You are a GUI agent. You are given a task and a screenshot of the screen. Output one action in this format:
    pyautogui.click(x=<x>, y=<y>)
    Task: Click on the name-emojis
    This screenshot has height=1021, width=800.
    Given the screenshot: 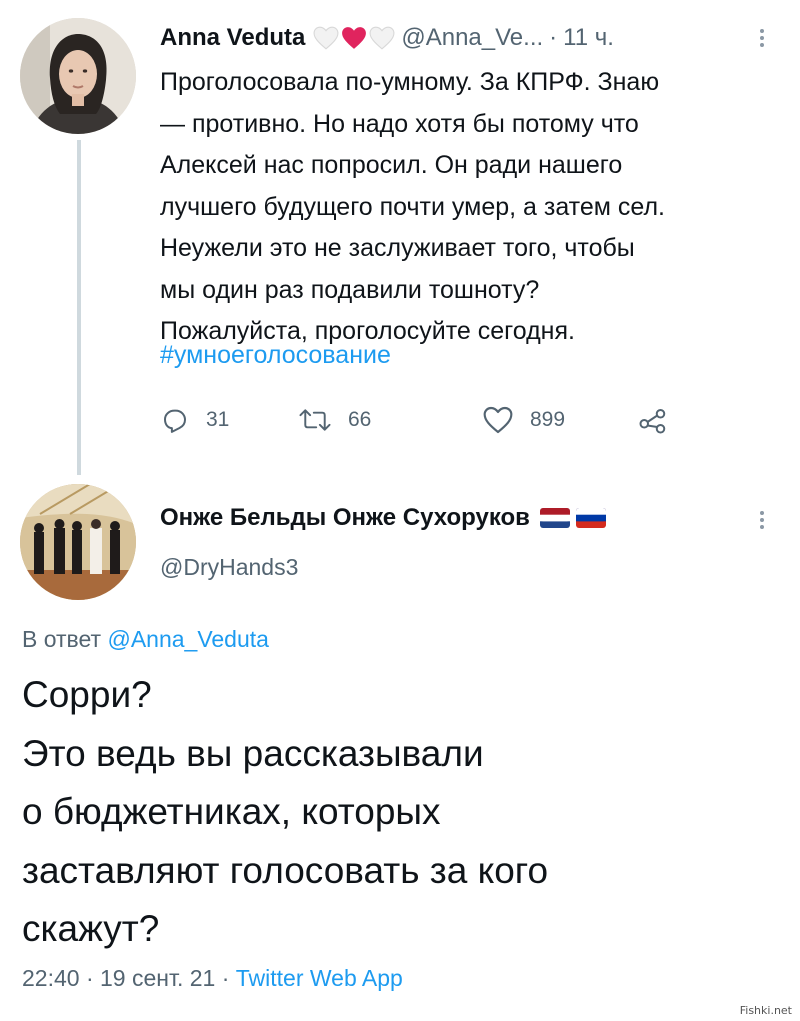 What is the action you would take?
    pyautogui.click(x=354, y=38)
    